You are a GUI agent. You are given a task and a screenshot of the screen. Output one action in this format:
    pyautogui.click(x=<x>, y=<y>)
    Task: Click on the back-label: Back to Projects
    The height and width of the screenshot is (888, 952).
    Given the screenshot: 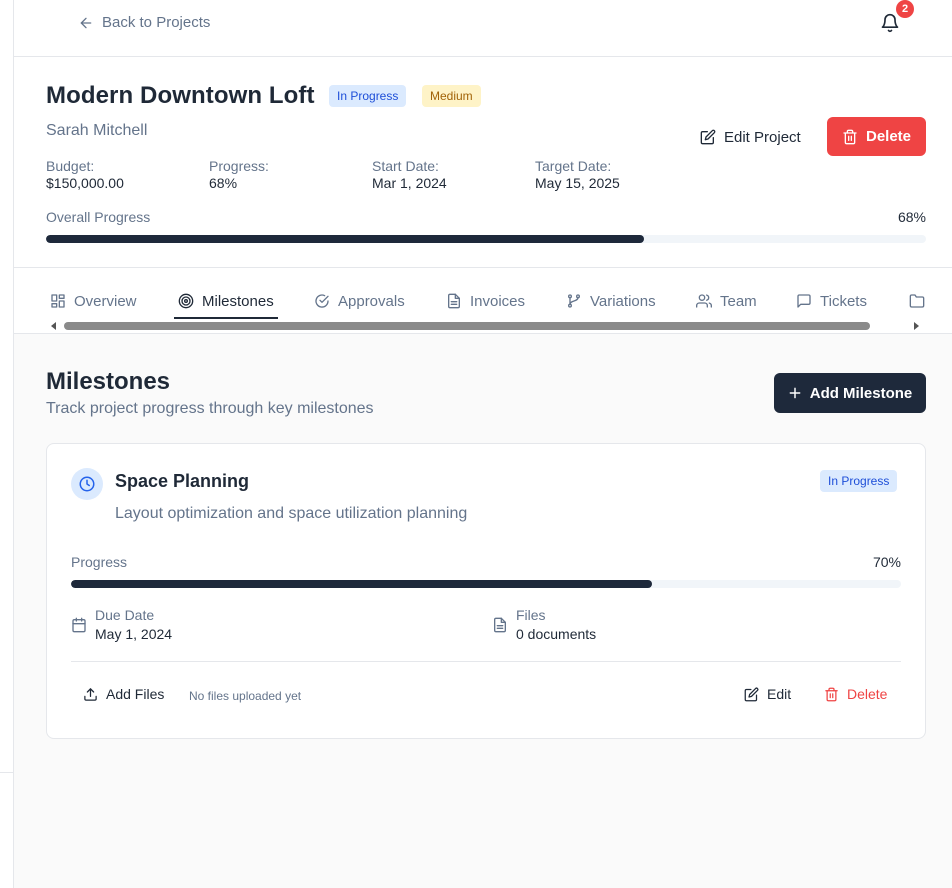 What is the action you would take?
    pyautogui.click(x=156, y=22)
    